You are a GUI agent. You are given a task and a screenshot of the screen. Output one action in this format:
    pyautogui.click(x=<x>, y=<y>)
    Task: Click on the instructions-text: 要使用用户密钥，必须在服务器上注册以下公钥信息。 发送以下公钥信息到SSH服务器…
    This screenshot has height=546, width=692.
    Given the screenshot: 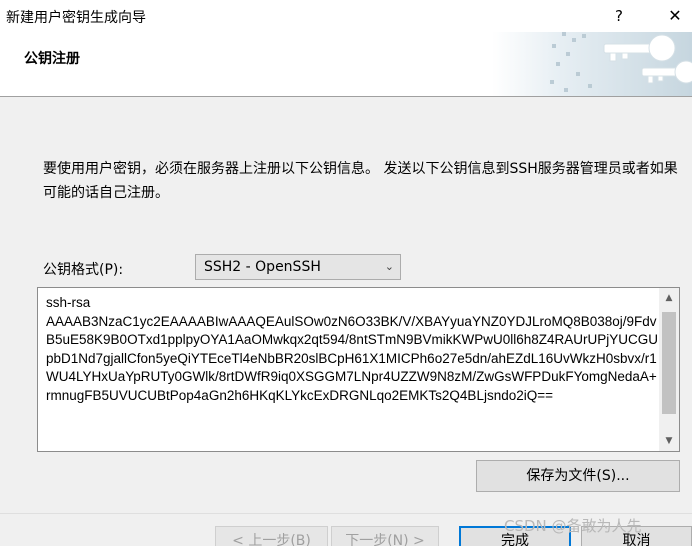 What is the action you would take?
    pyautogui.click(x=360, y=181)
    